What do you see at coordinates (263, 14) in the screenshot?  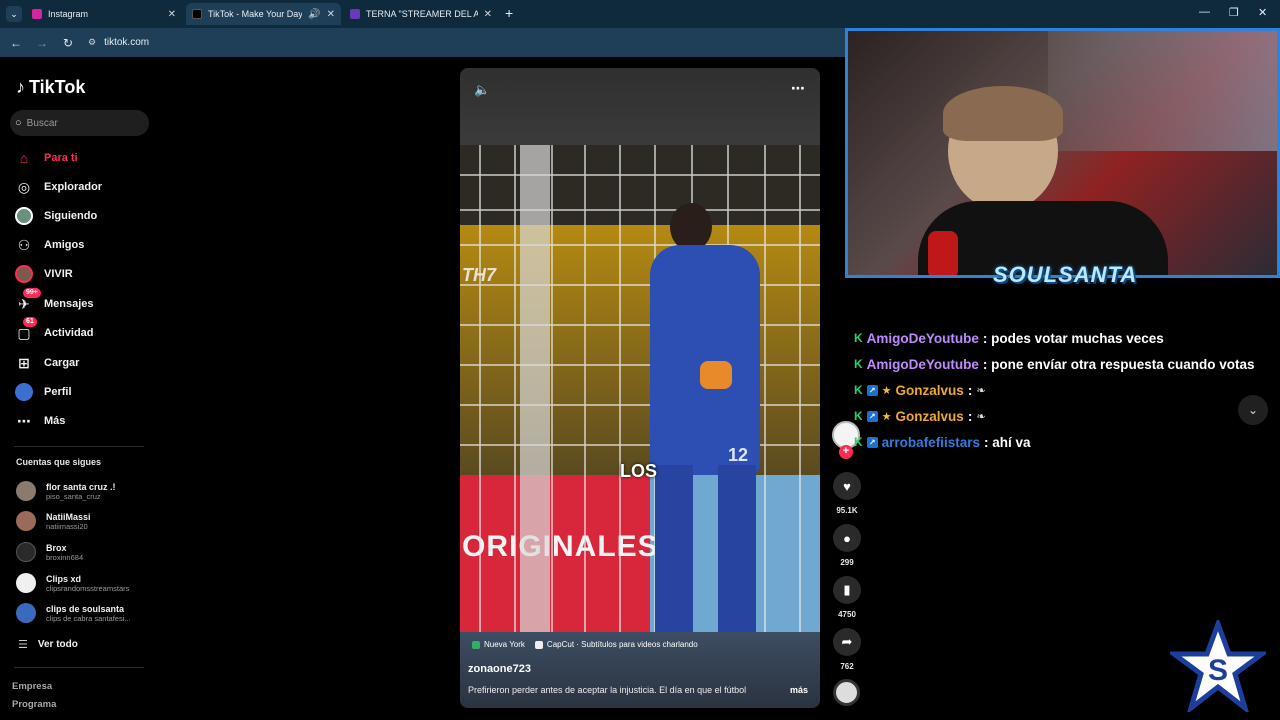 I see `tab-tiktok: TikTok - Make Your Day 🔊 ✕` at bounding box center [263, 14].